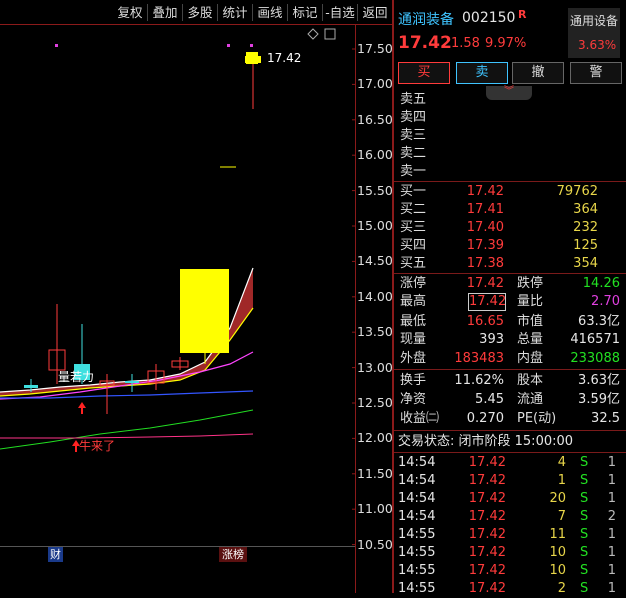  Describe the element at coordinates (413, 153) in the screenshot. I see `sell-level-label: 卖二` at that location.